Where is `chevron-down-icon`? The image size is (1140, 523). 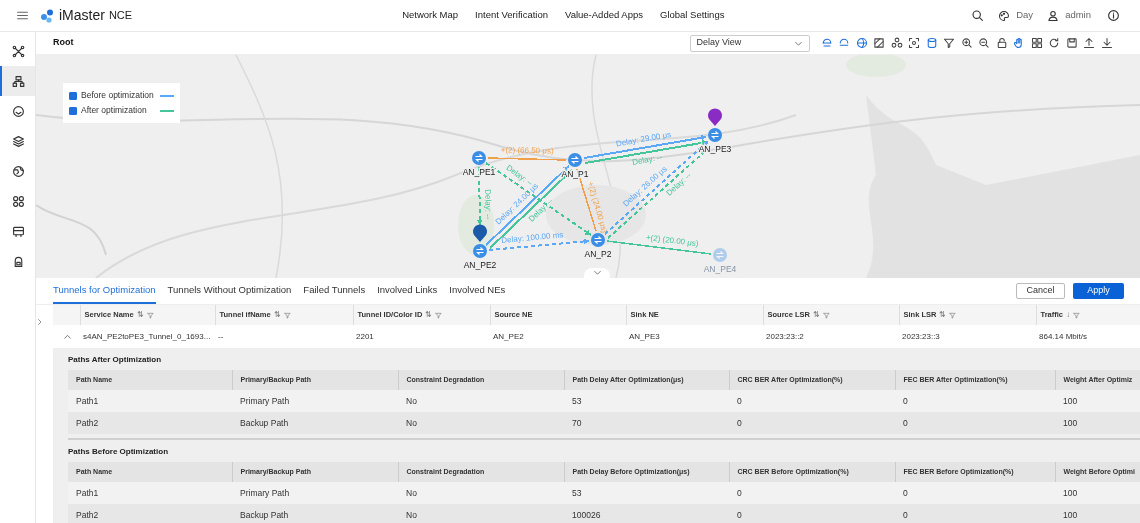 chevron-down-icon is located at coordinates (597, 272).